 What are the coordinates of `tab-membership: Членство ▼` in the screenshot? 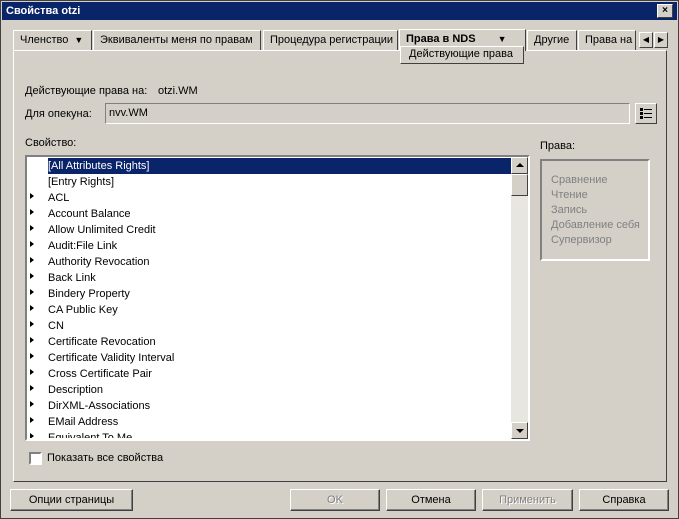 It's located at (52, 40).